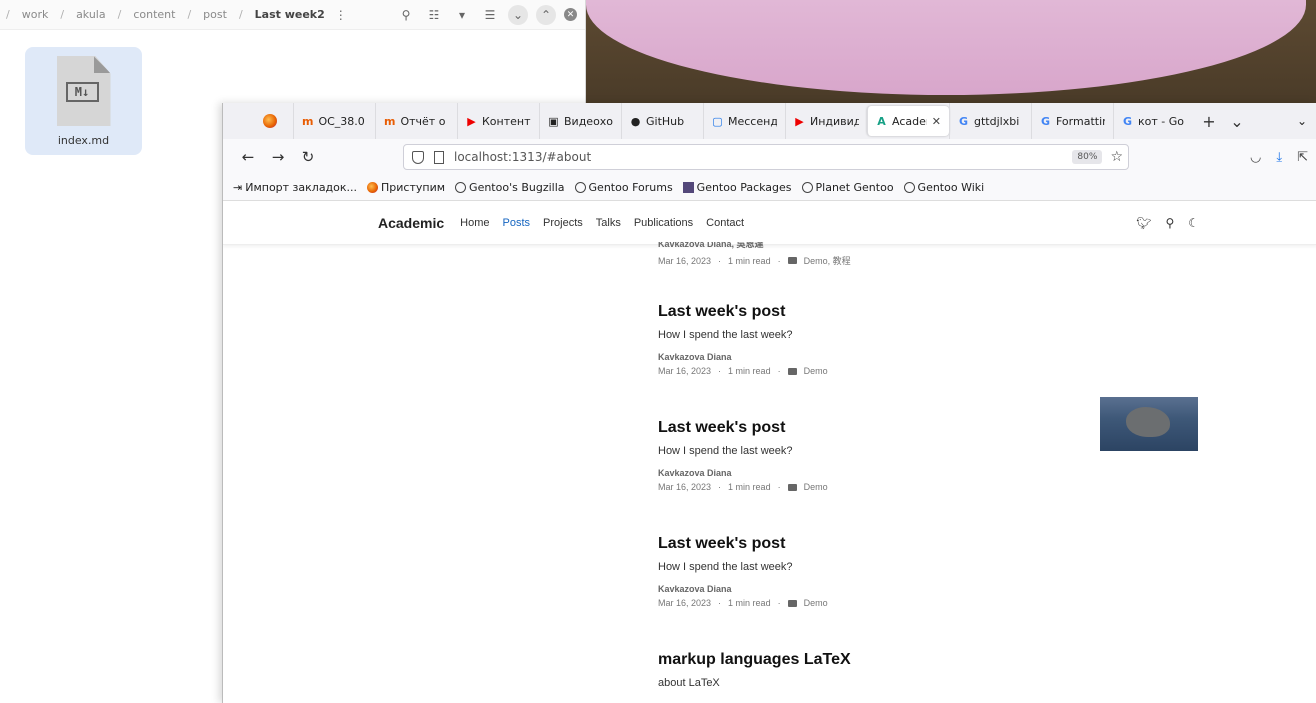 The width and height of the screenshot is (1316, 703). Describe the element at coordinates (623, 187) in the screenshot. I see `bookmark-gentoo-forums: Gentoo Forums` at that location.